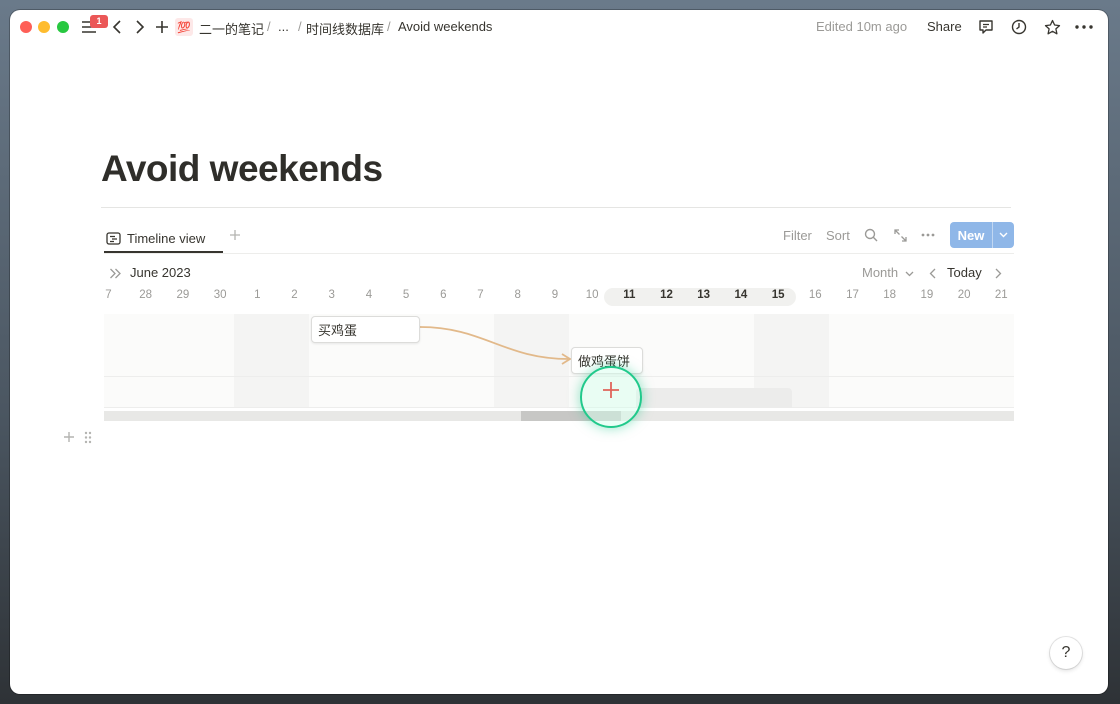 This screenshot has width=1120, height=704. What do you see at coordinates (331, 295) in the screenshot?
I see `day-label: 3` at bounding box center [331, 295].